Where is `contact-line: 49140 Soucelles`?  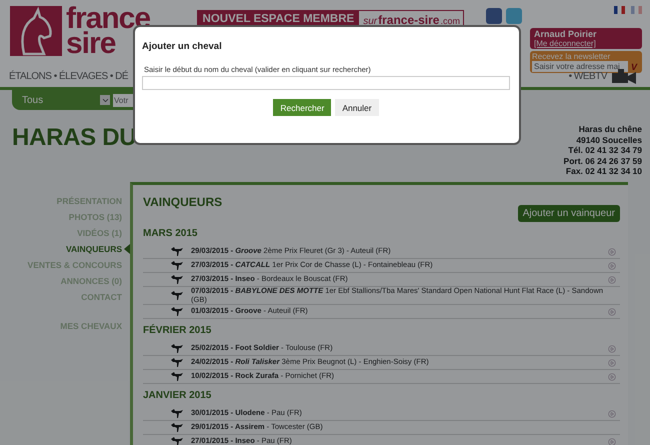
contact-line: 49140 Soucelles is located at coordinates (609, 139).